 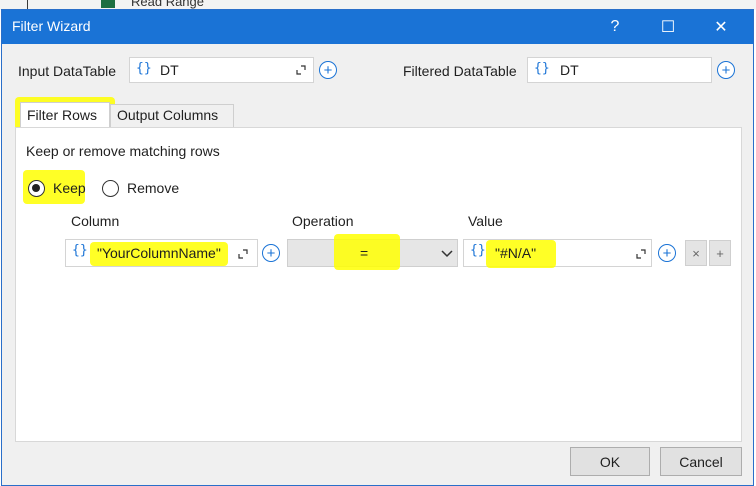 I want to click on add-row-button: +, so click(x=720, y=253).